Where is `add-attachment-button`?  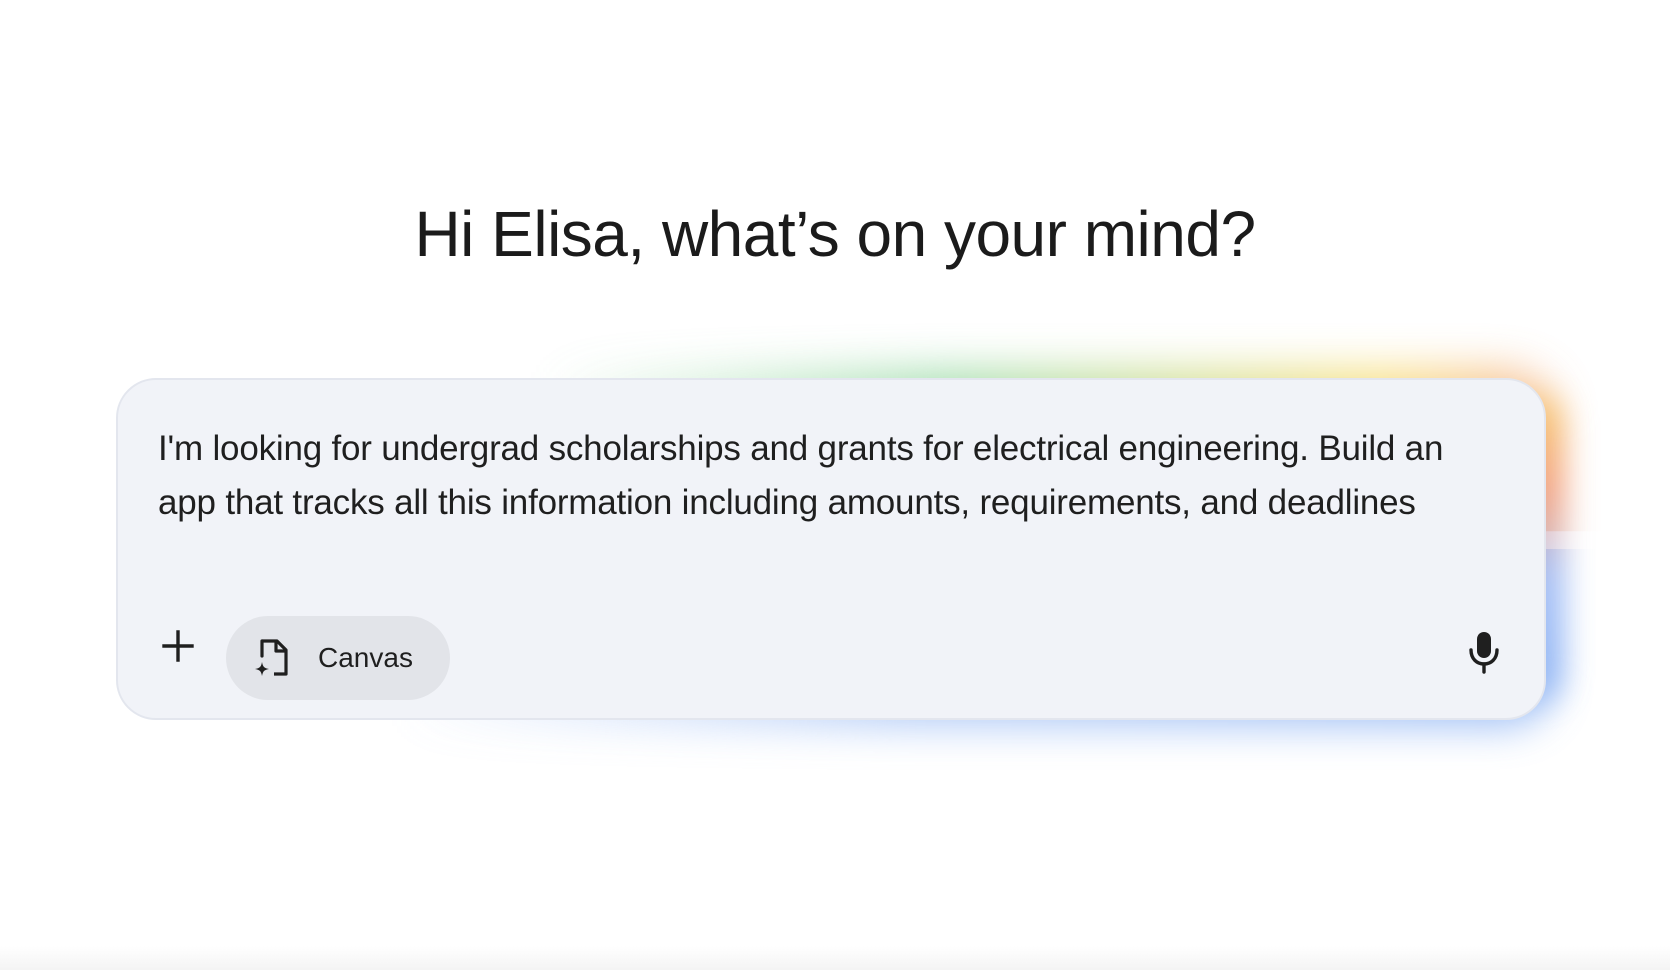
add-attachment-button is located at coordinates (178, 648).